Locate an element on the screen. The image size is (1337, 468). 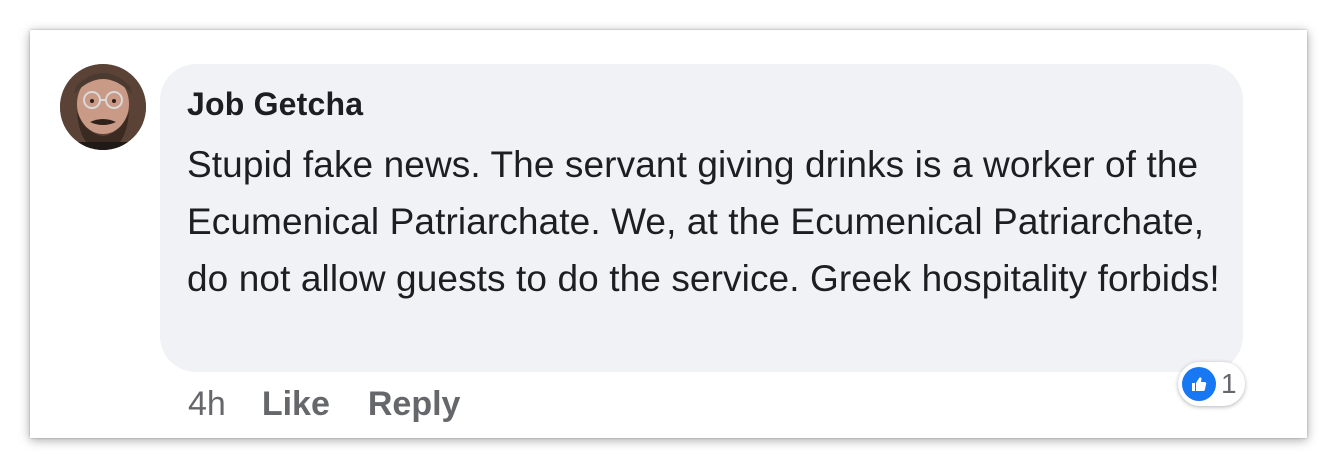
like-button: Like is located at coordinates (296, 404).